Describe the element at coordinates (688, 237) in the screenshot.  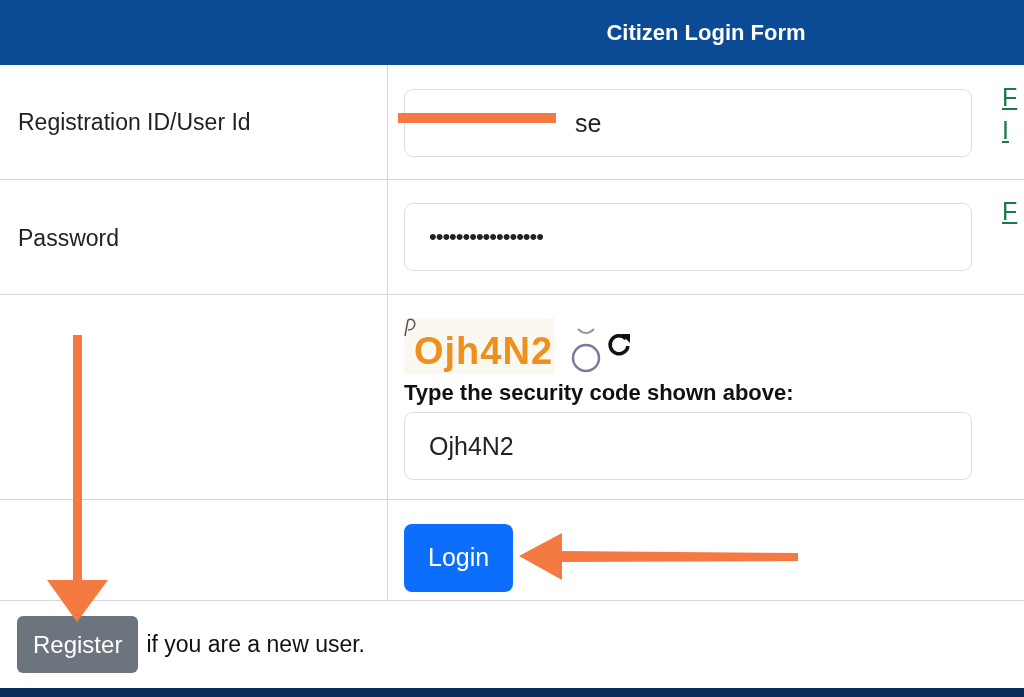
I see `password-field: •••••••••••••••••` at that location.